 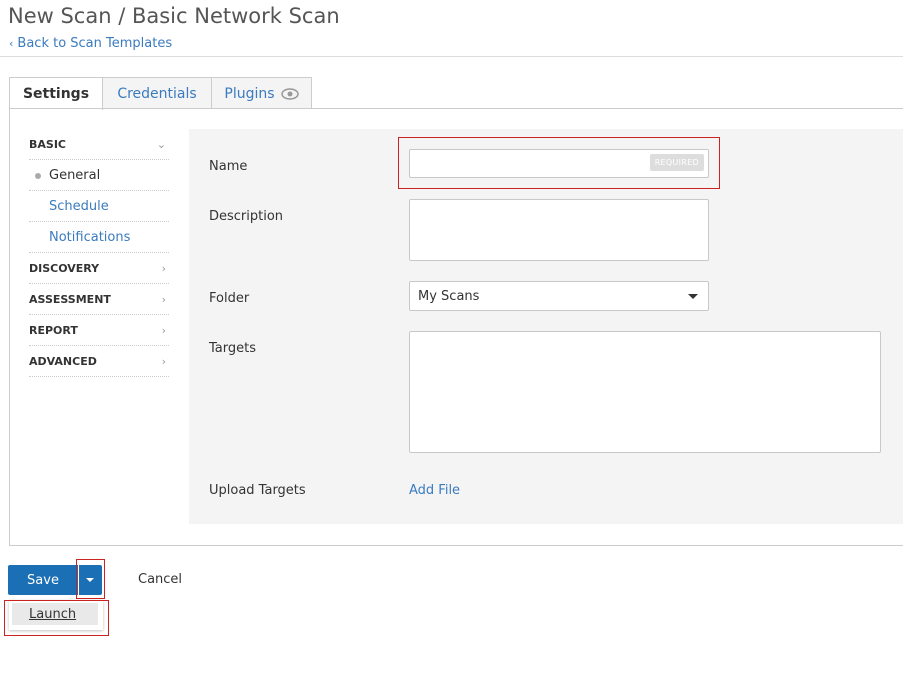 I want to click on folder-label: Folder, so click(x=229, y=298).